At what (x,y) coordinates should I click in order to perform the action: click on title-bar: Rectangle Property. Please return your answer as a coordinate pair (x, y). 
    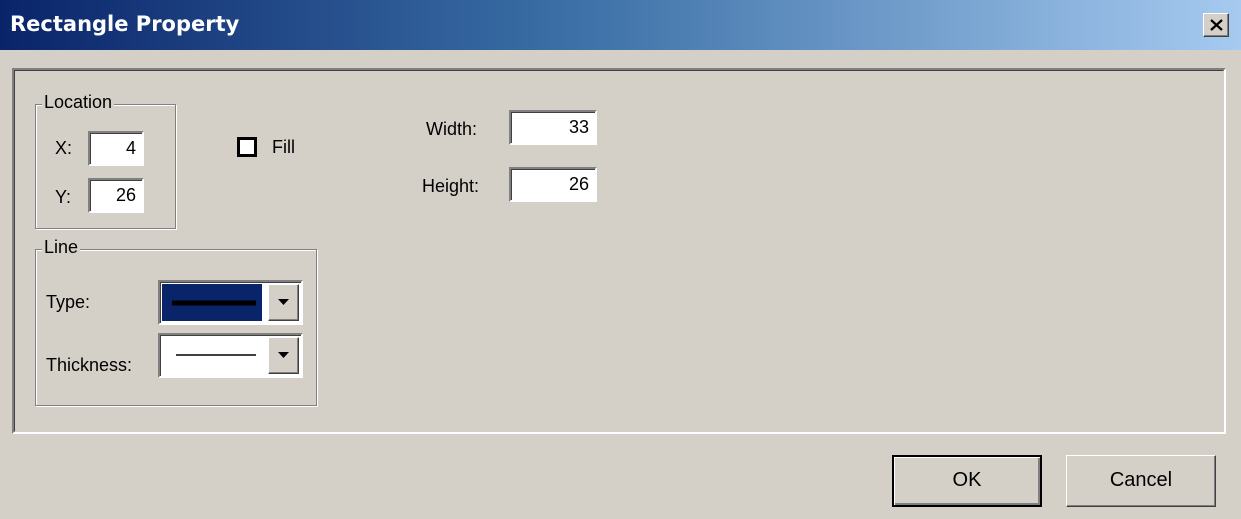
    Looking at the image, I should click on (620, 25).